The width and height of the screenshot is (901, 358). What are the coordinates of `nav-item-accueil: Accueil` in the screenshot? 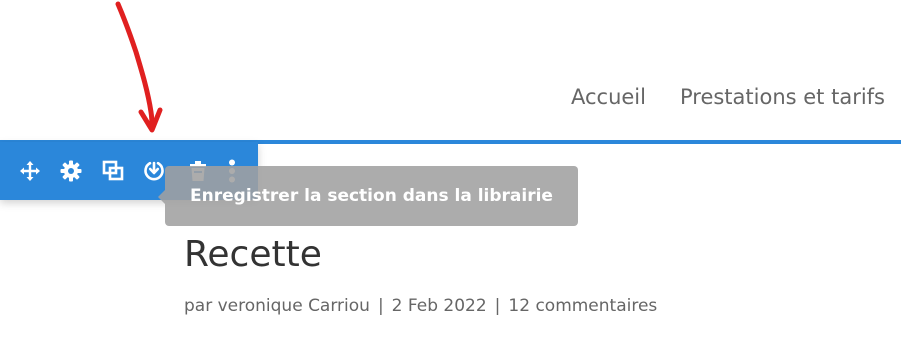 It's located at (608, 97).